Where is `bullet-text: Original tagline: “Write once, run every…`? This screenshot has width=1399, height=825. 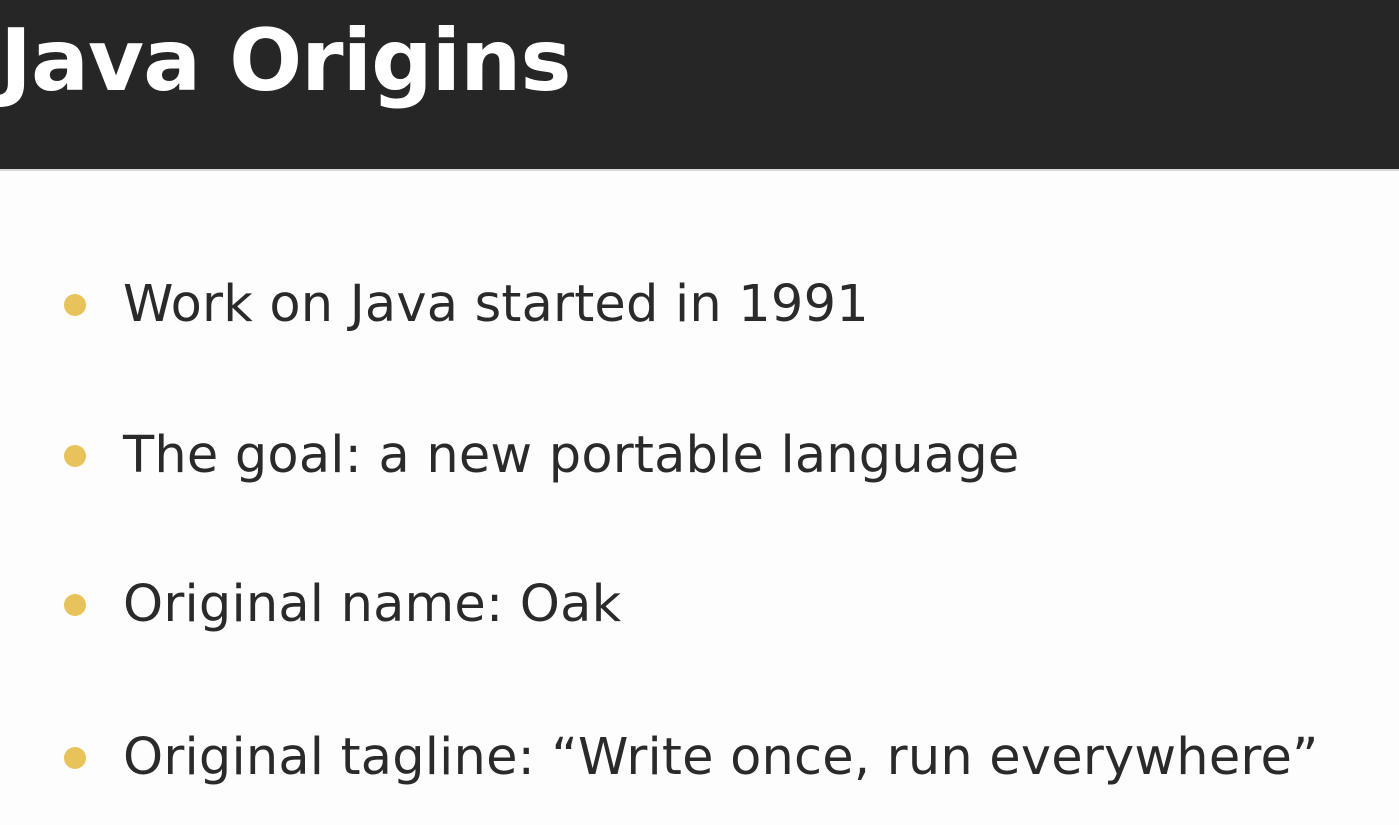 bullet-text: Original tagline: “Write once, run every… is located at coordinates (721, 757).